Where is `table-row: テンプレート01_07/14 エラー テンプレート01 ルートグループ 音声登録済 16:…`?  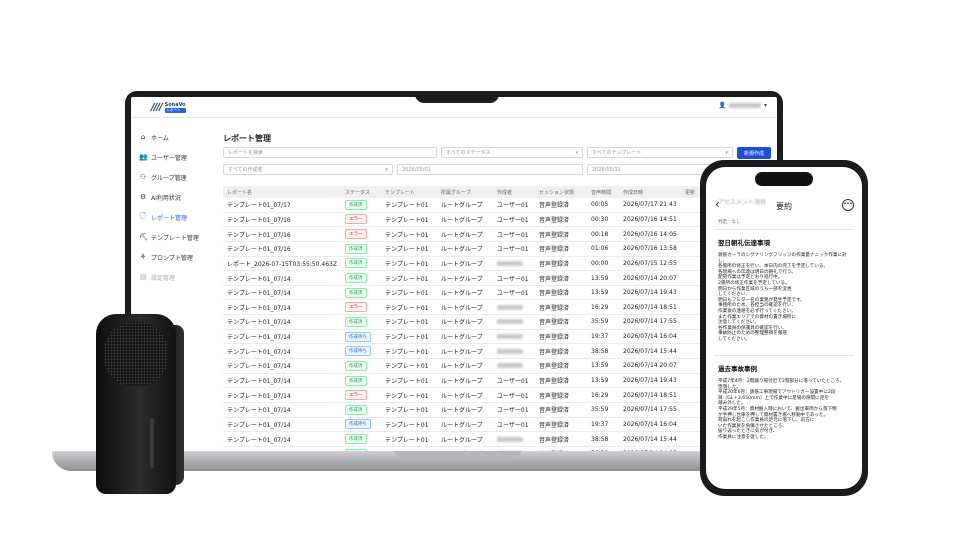
table-row: テンプレート01_07/14 エラー テンプレート01 ルートグループ 音声登録済 16:… is located at coordinates (500, 307).